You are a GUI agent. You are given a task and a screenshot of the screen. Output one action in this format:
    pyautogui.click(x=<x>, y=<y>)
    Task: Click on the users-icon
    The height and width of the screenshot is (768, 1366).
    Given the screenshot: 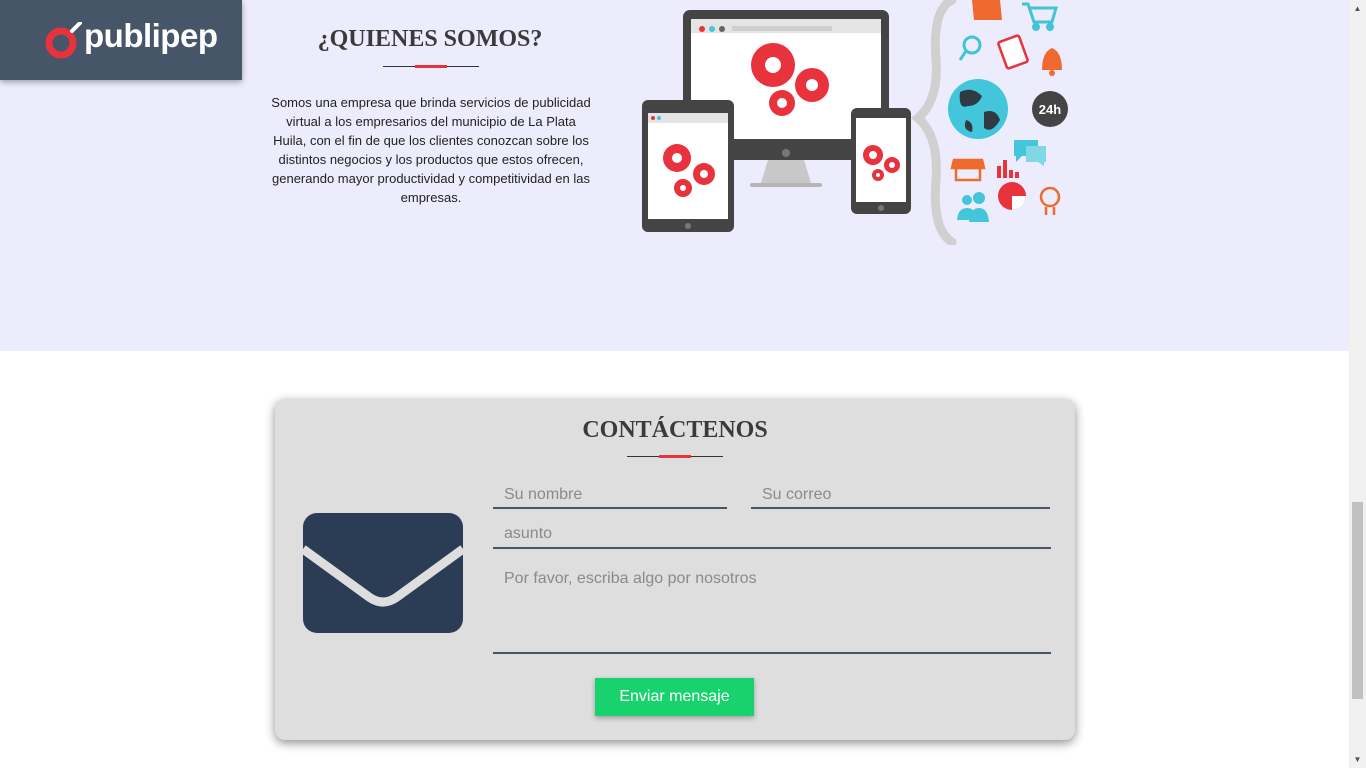 What is the action you would take?
    pyautogui.click(x=973, y=207)
    